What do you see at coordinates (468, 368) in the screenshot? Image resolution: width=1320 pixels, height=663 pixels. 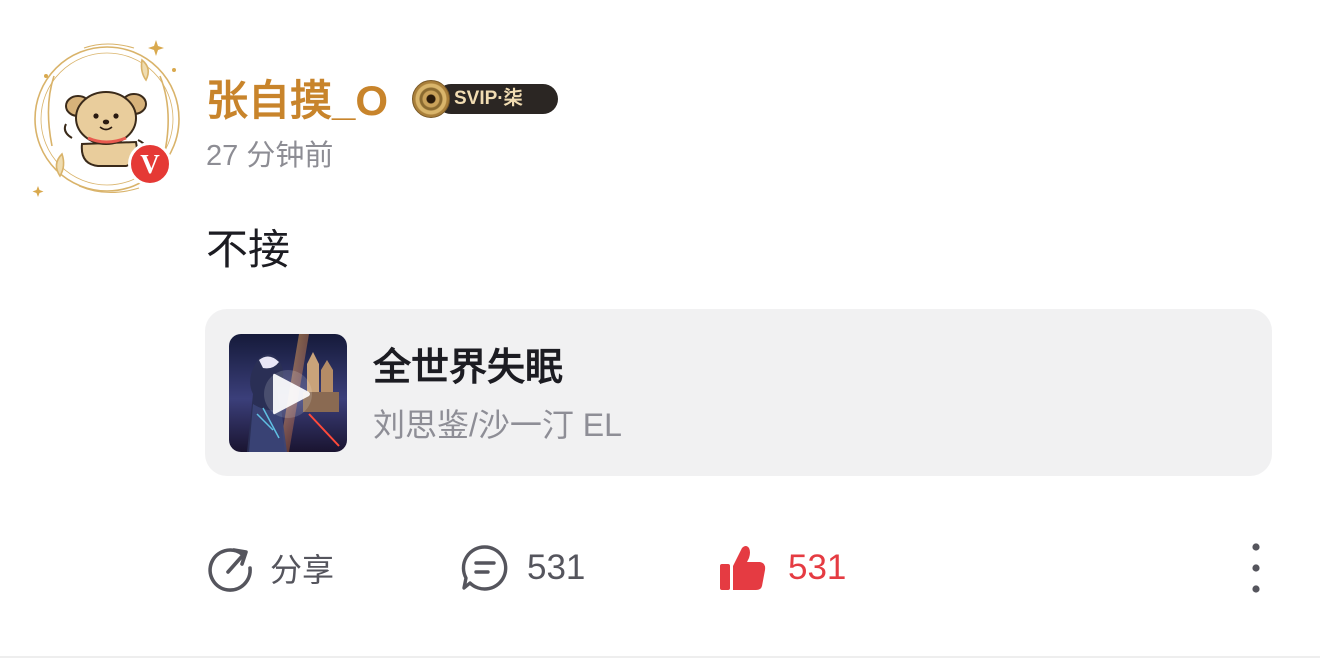 I see `song-title: 全世界失眠` at bounding box center [468, 368].